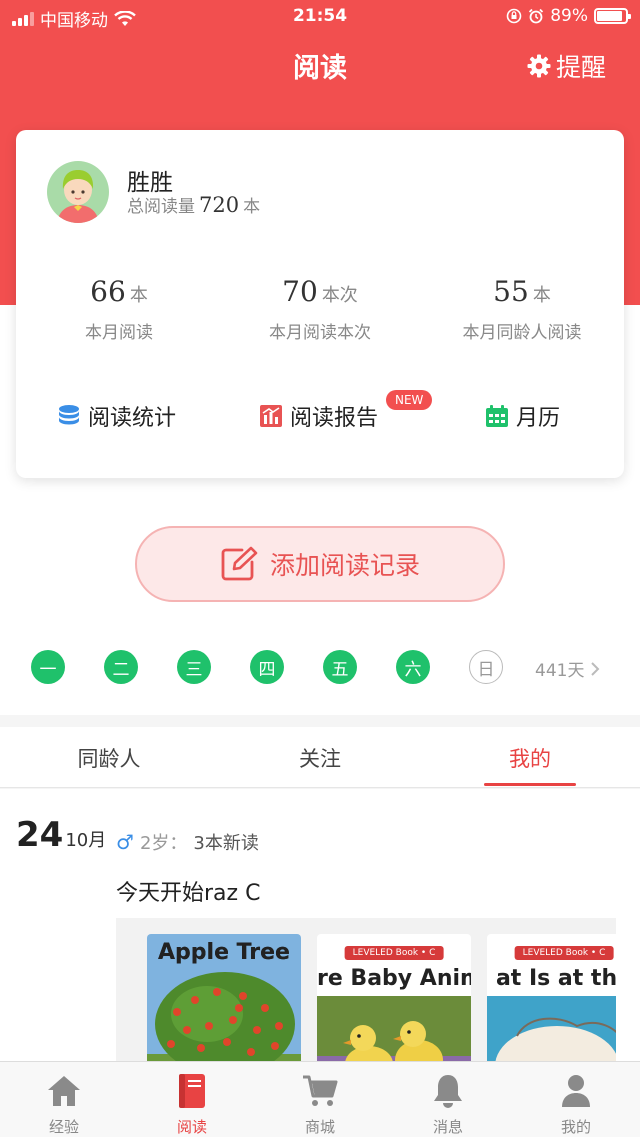 Image resolution: width=640 pixels, height=1137 pixels. Describe the element at coordinates (551, 1032) in the screenshot. I see `animal-illustration` at that location.